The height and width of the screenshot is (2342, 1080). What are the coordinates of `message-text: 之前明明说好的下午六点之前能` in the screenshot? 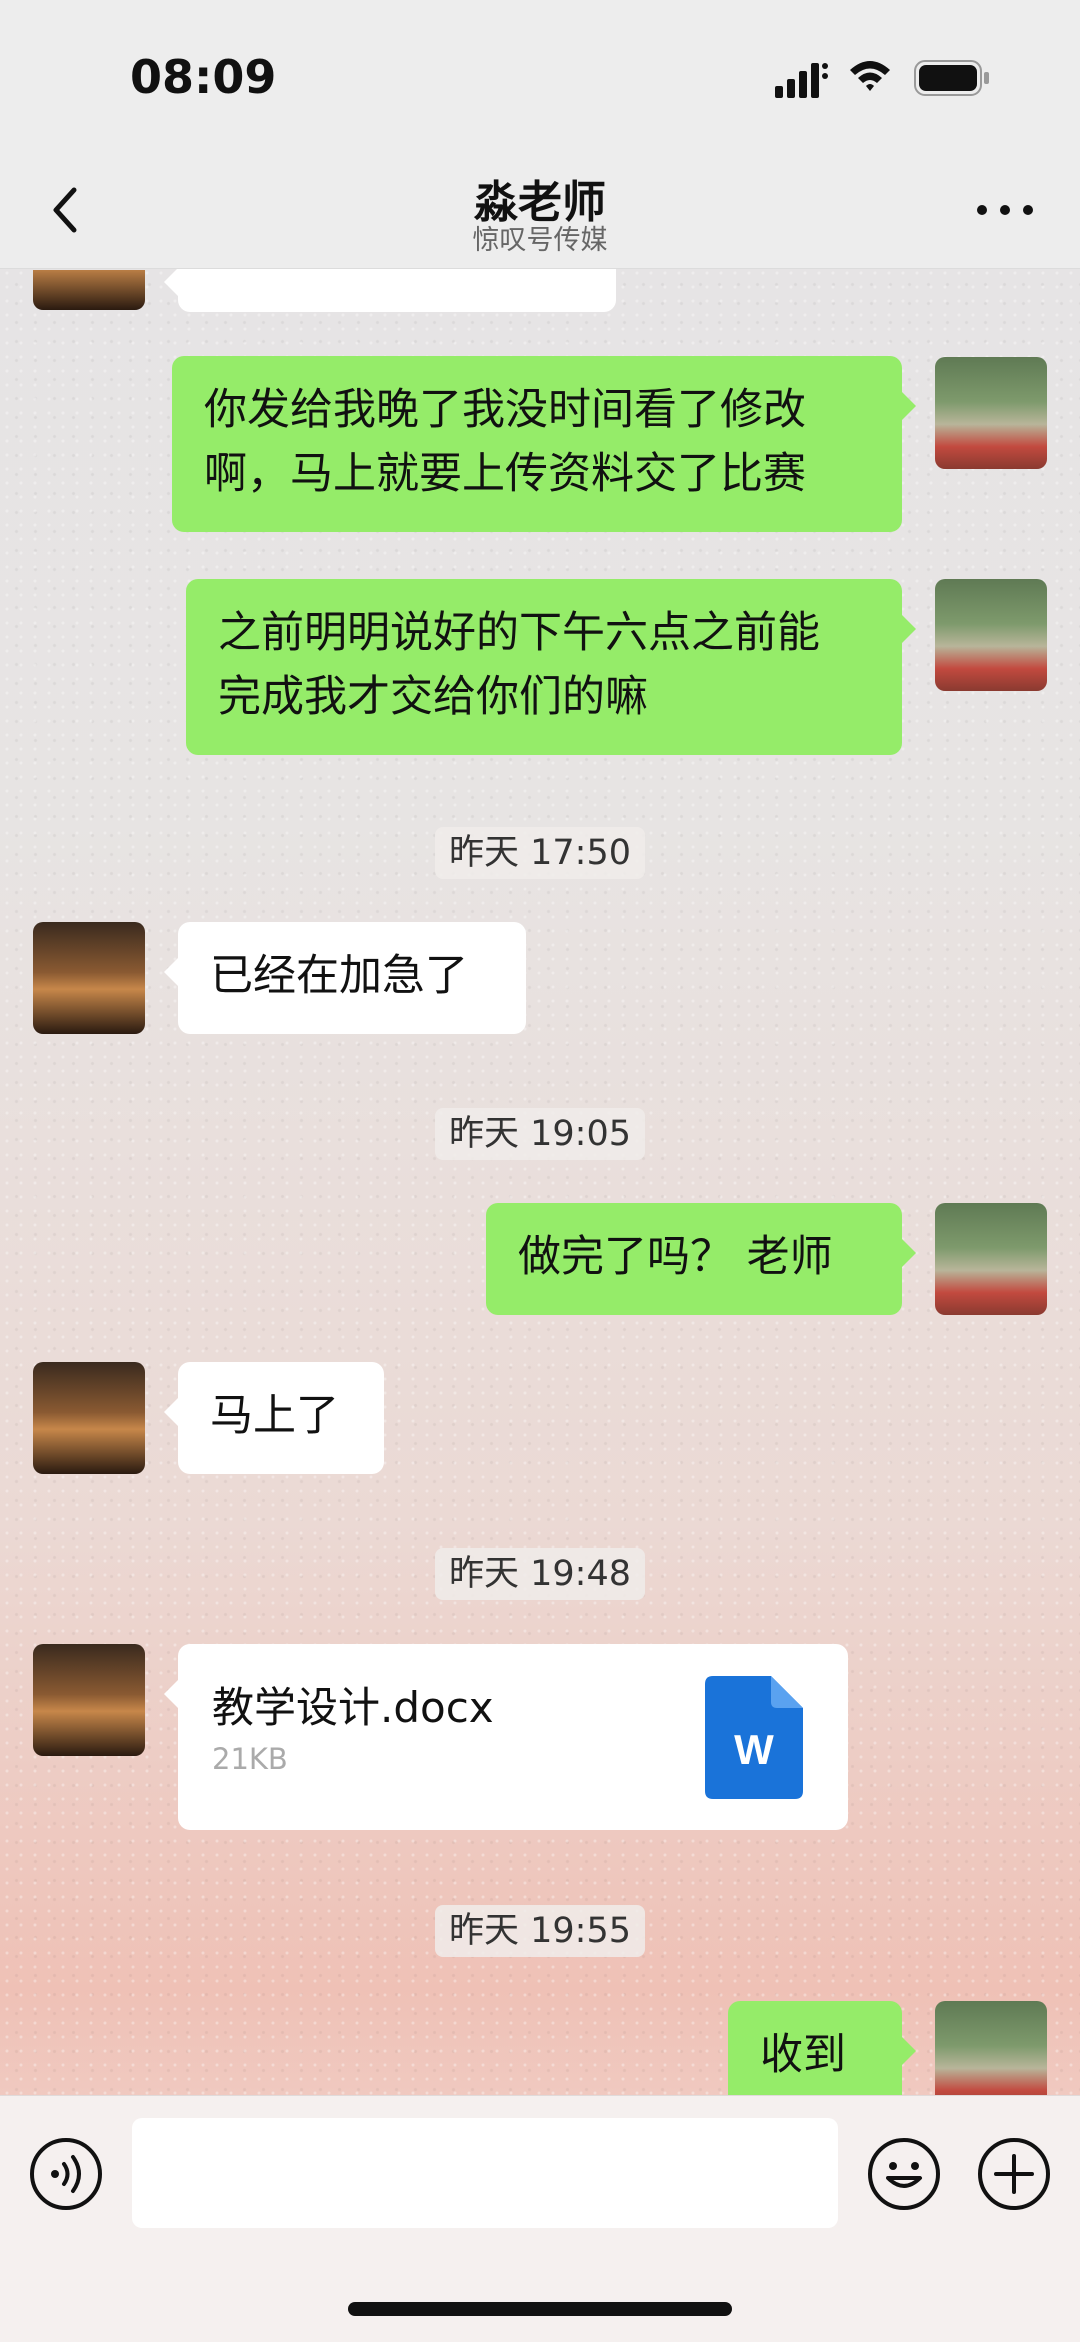 It's located at (519, 633).